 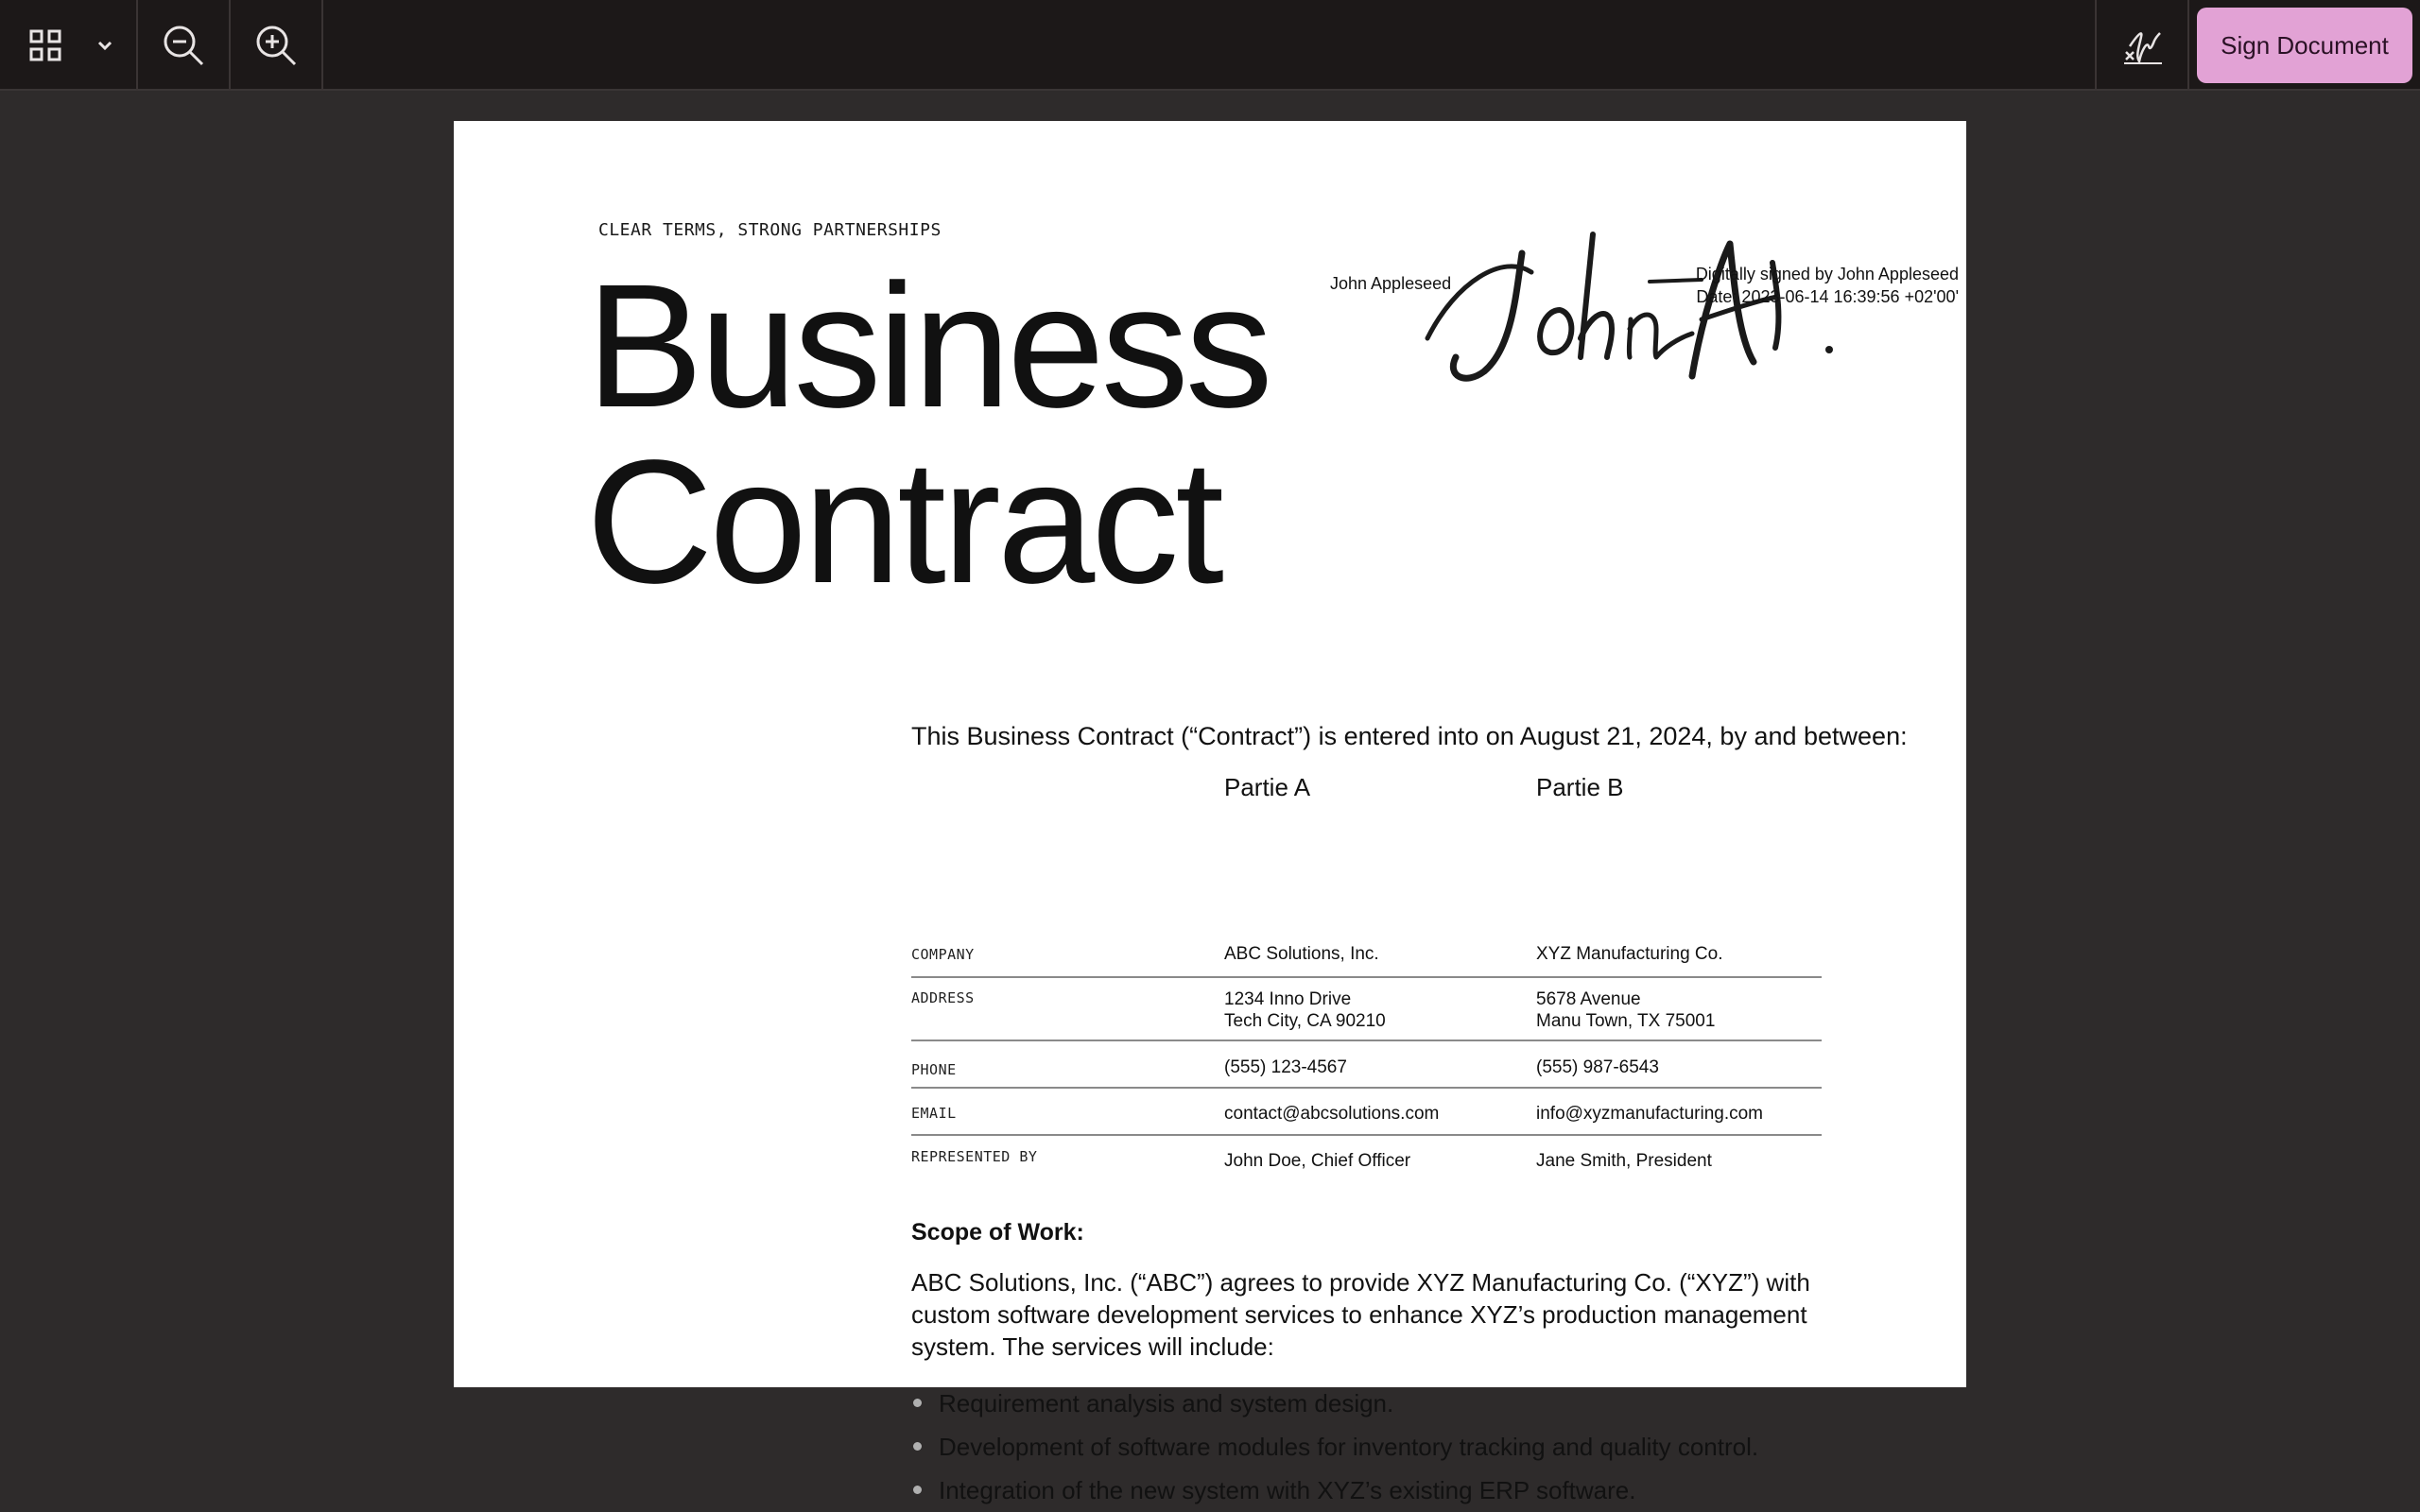 What do you see at coordinates (1167, 1403) in the screenshot?
I see `list-item-text: Requirement analysis and system design.` at bounding box center [1167, 1403].